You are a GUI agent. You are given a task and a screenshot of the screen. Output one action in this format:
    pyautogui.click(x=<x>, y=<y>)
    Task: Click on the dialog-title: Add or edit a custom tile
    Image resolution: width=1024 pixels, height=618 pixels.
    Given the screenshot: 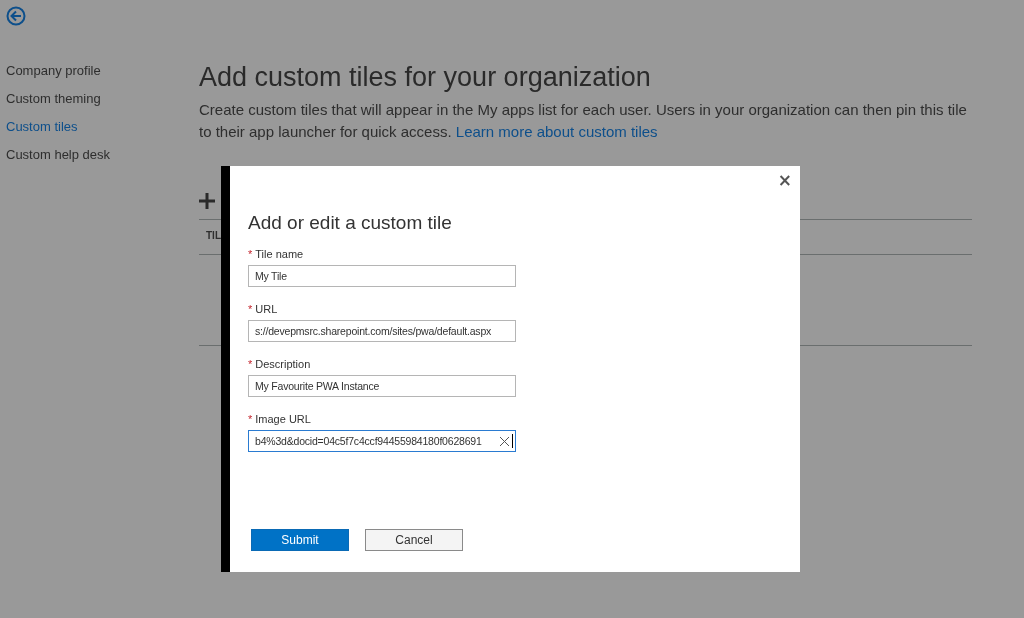 What is the action you would take?
    pyautogui.click(x=350, y=223)
    